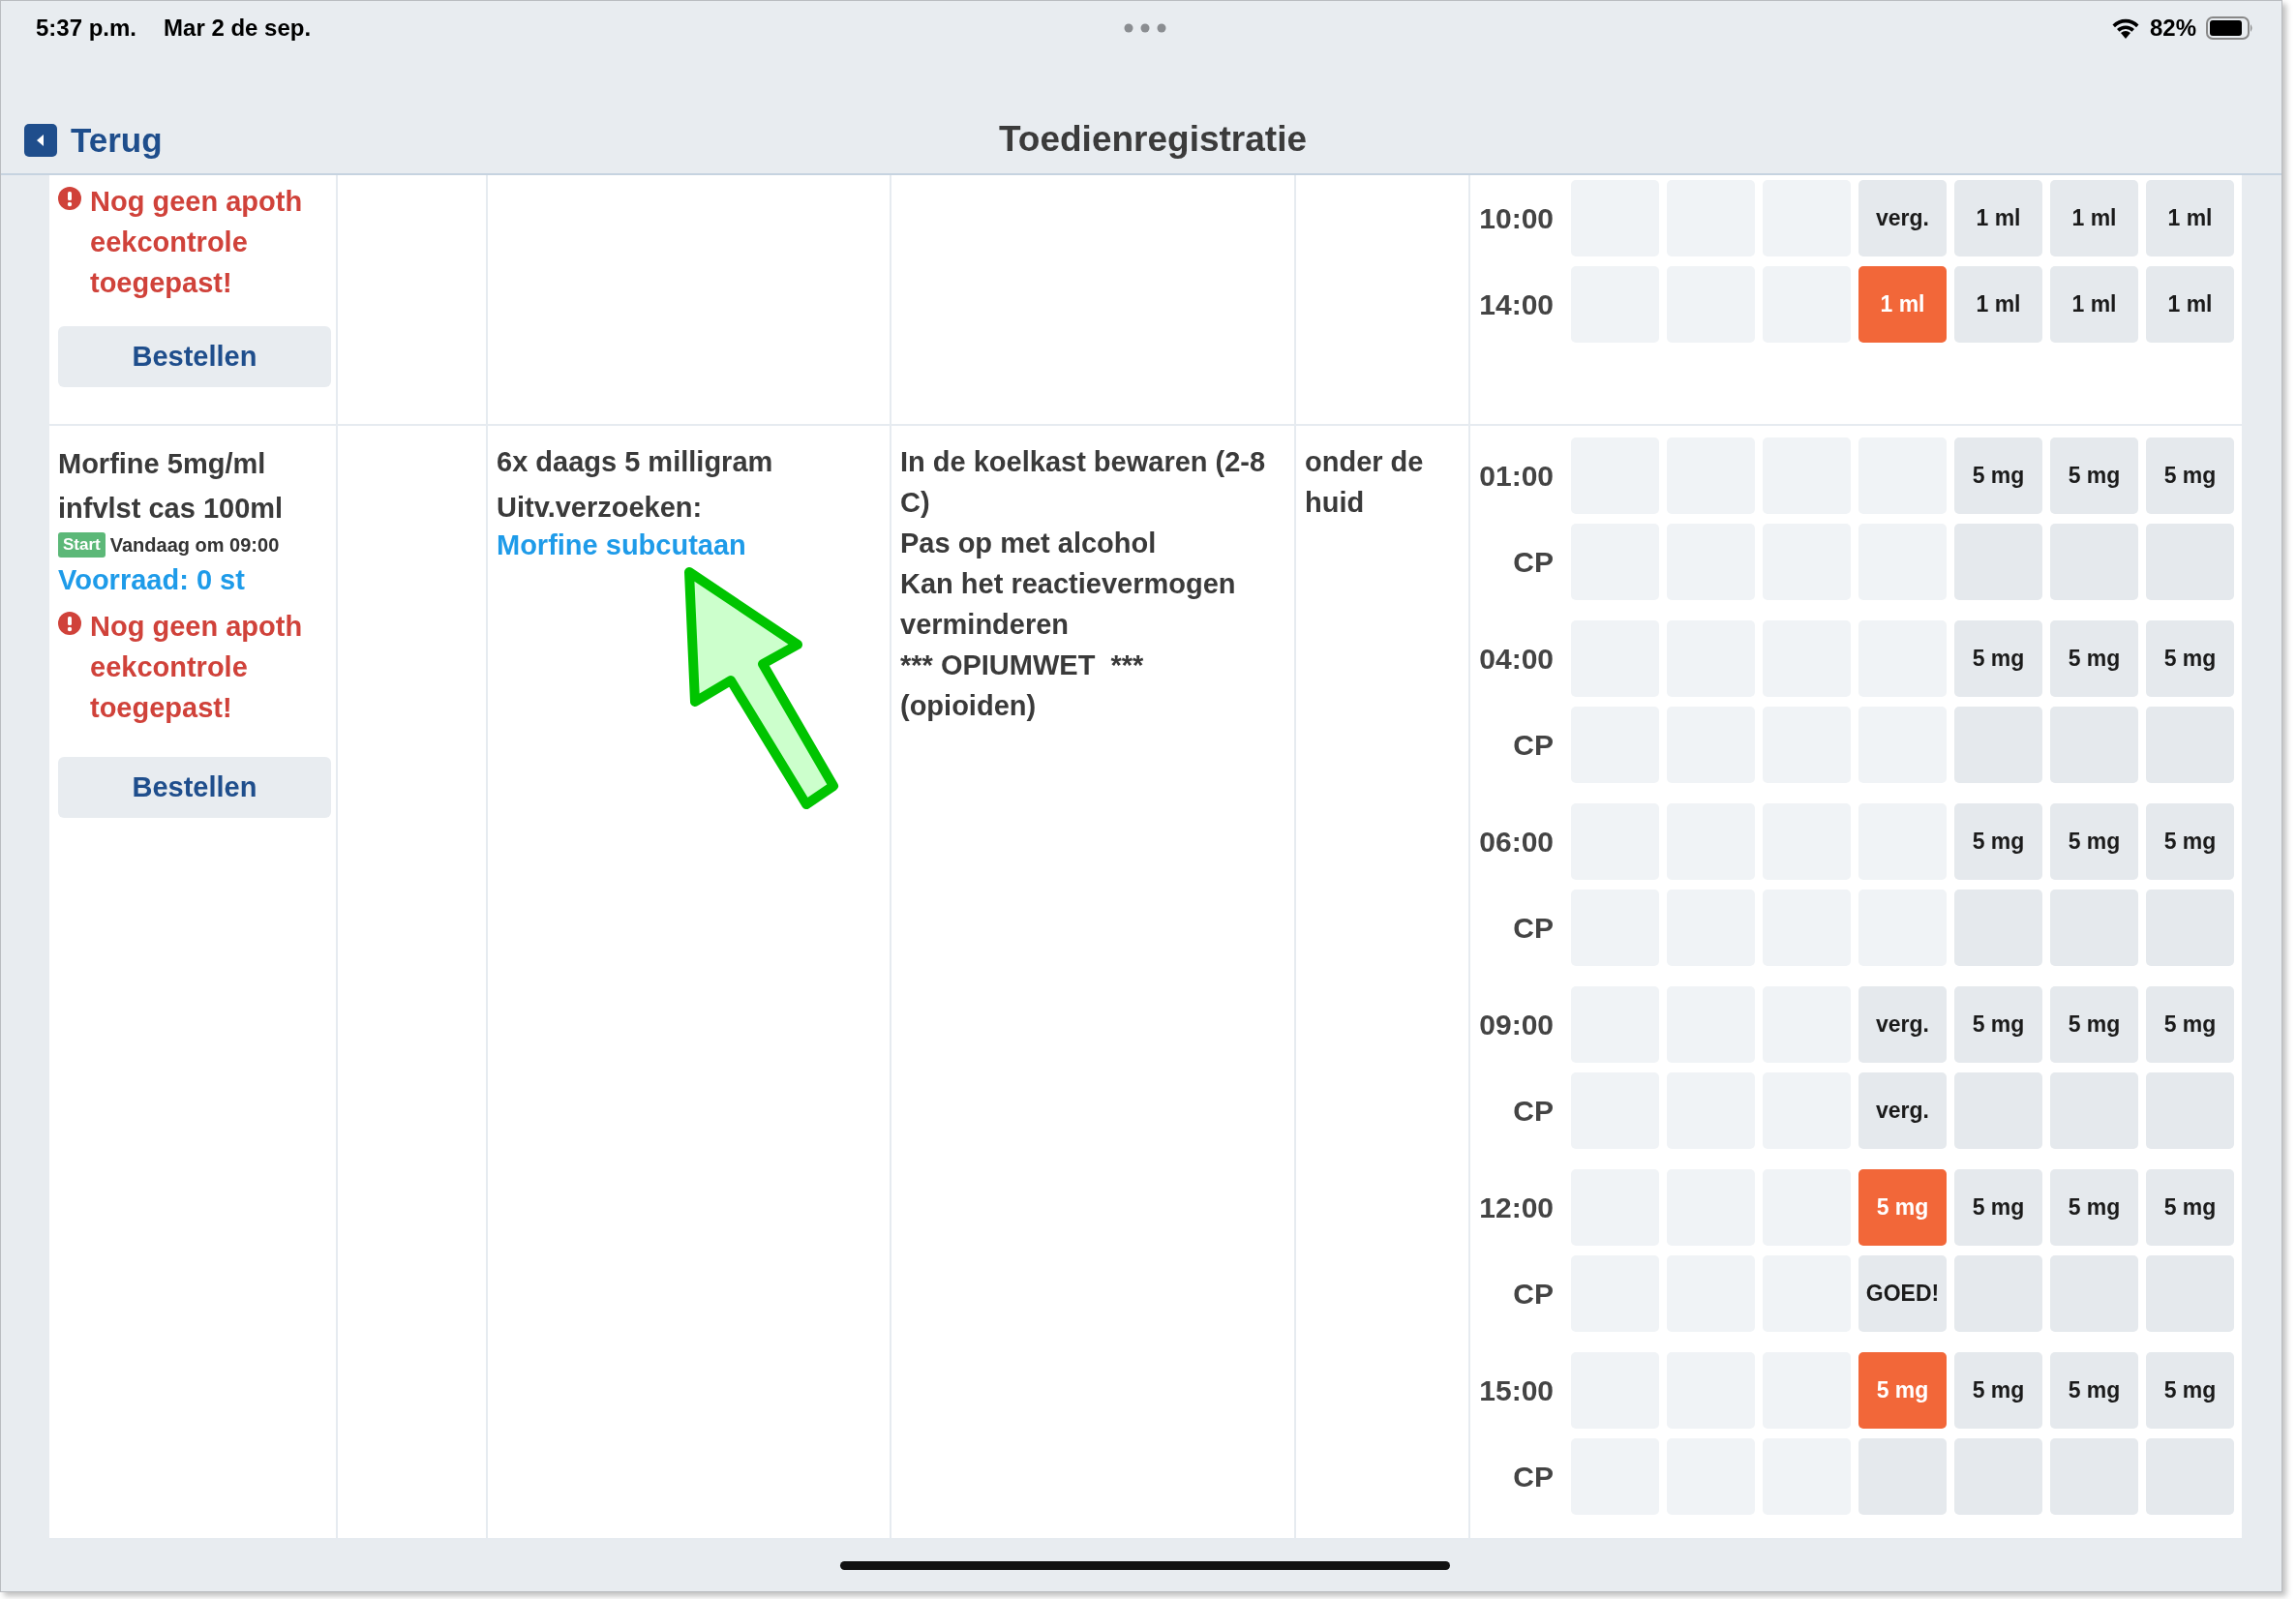 The height and width of the screenshot is (1599, 2296). I want to click on battery-icon, so click(2230, 28).